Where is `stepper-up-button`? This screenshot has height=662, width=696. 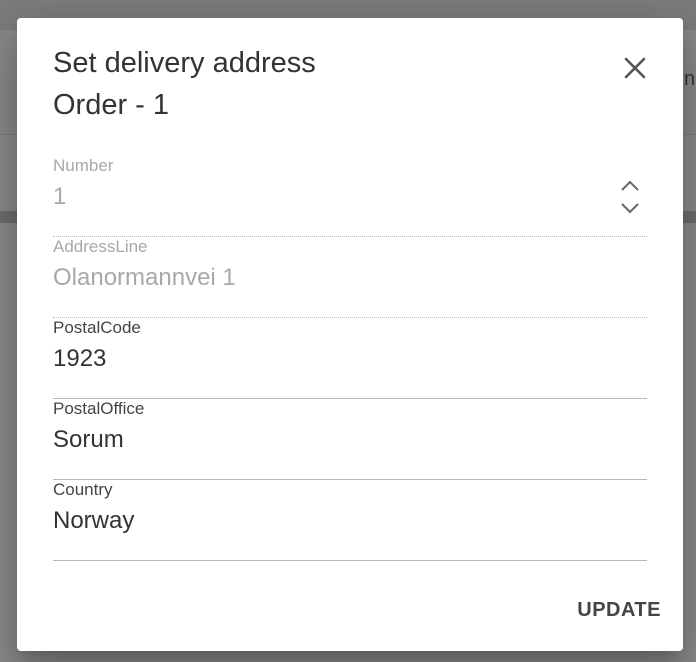
stepper-up-button is located at coordinates (630, 186).